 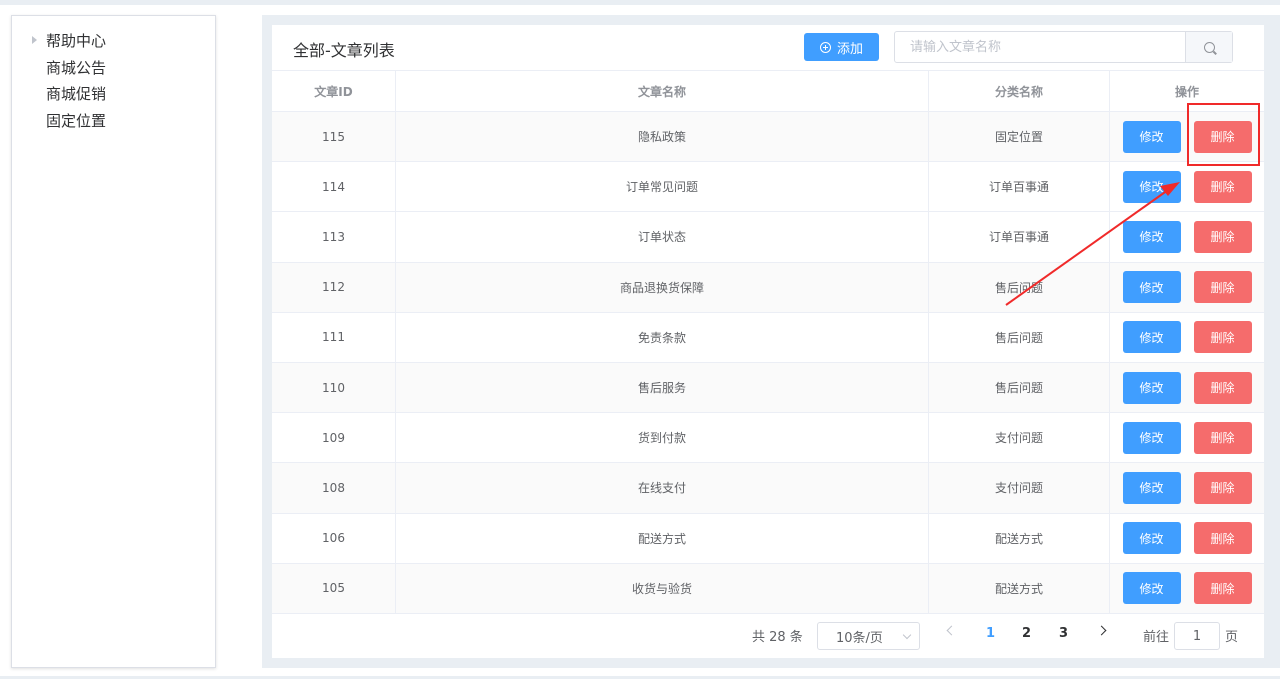 What do you see at coordinates (334, 91) in the screenshot?
I see `column-header-id: 文章ID` at bounding box center [334, 91].